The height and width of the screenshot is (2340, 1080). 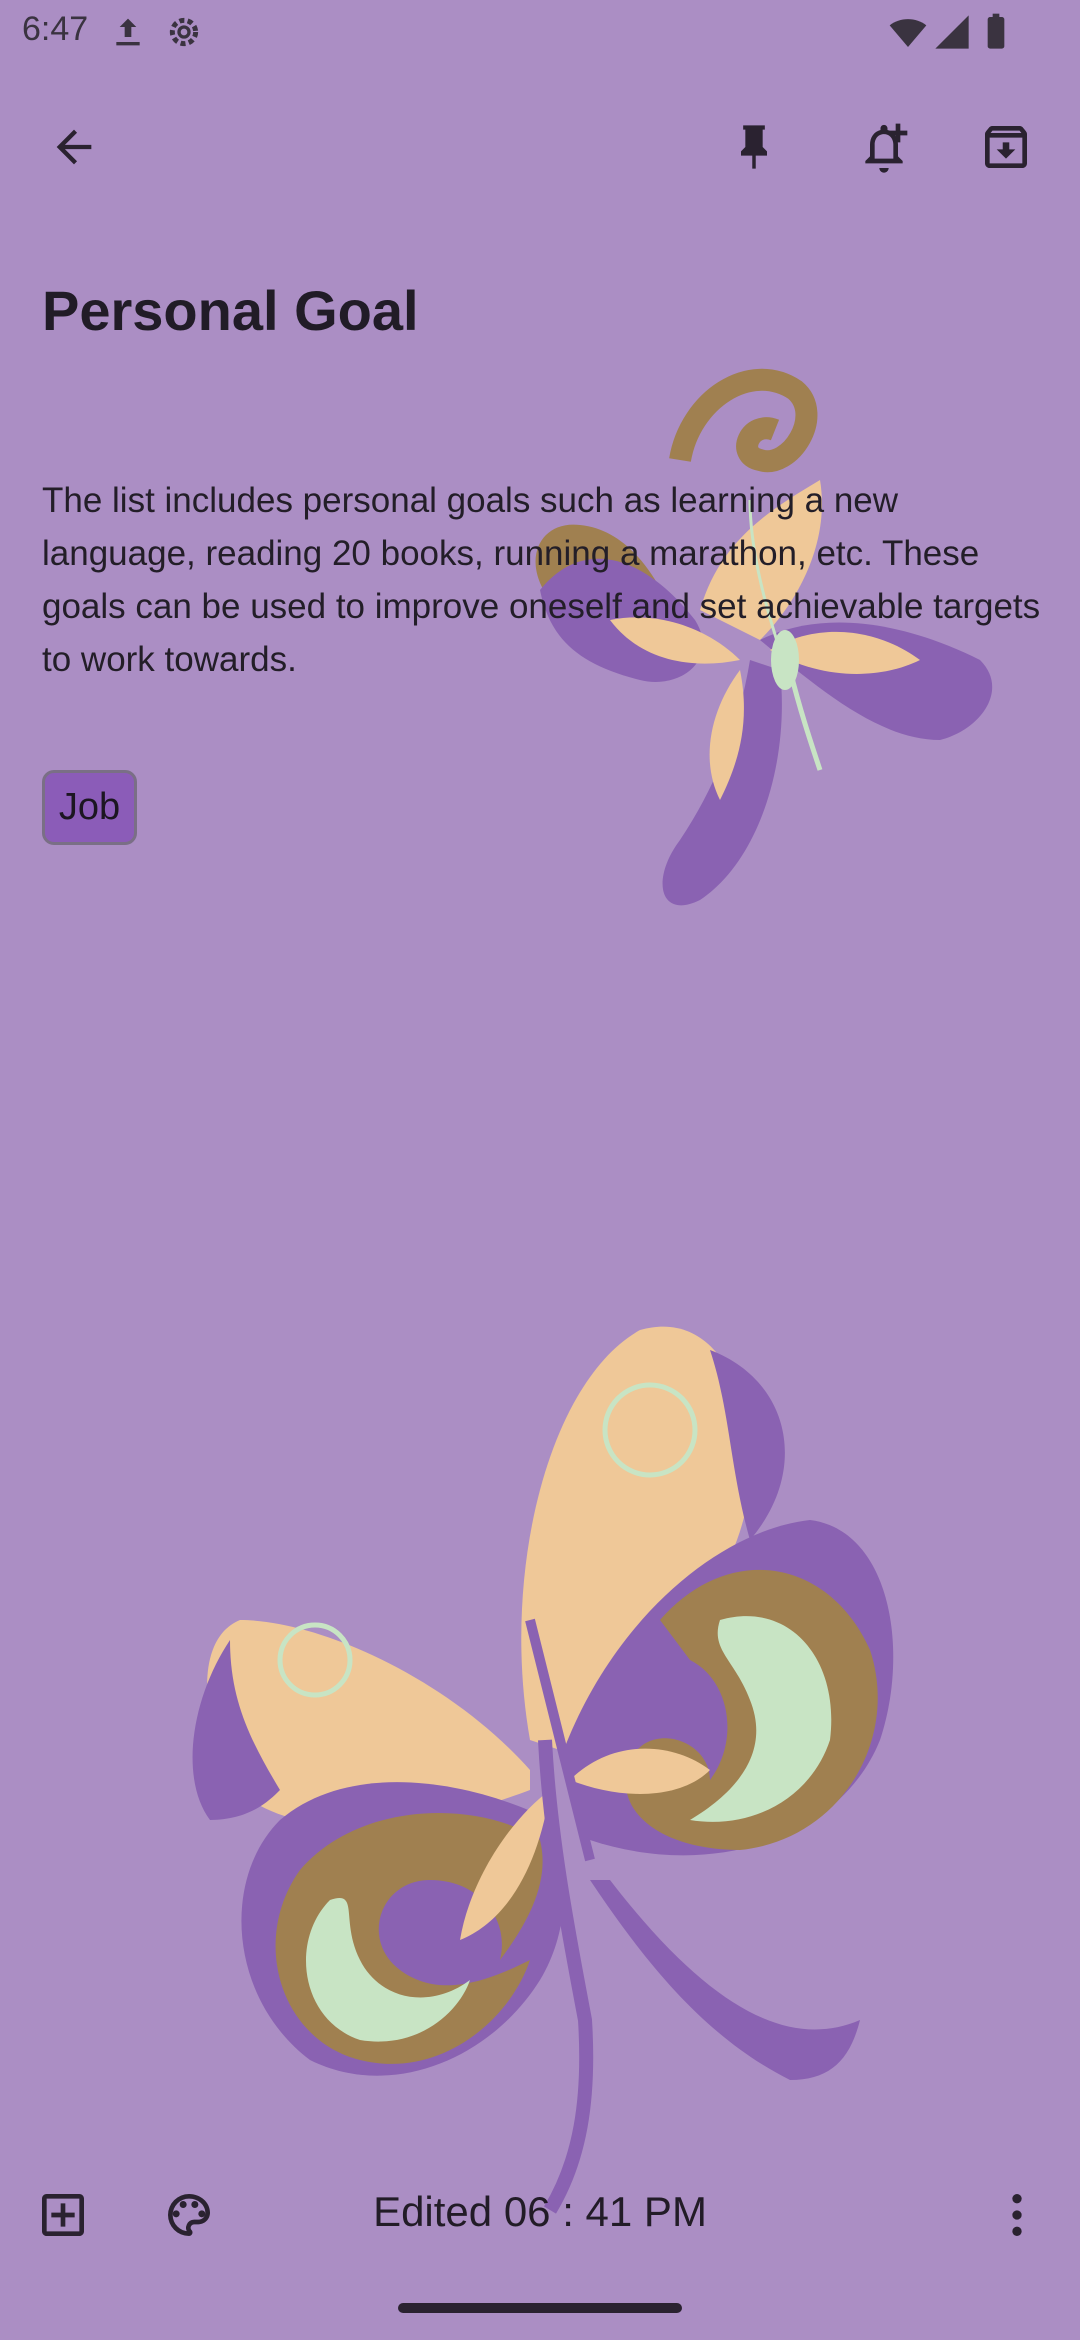 What do you see at coordinates (996, 32) in the screenshot?
I see `battery-icon` at bounding box center [996, 32].